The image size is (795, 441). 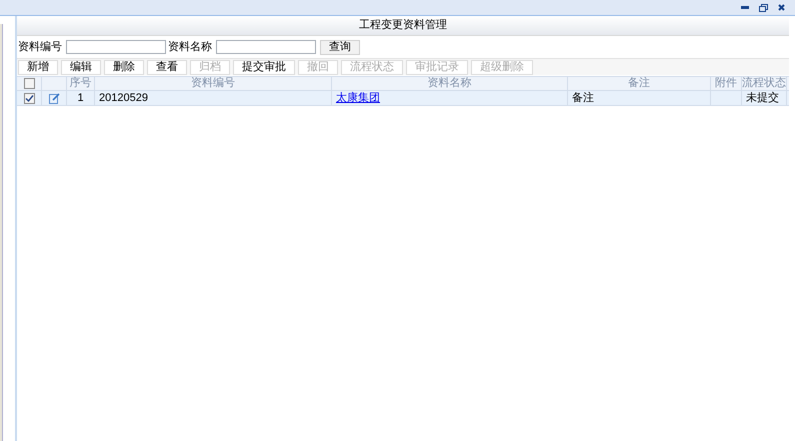 What do you see at coordinates (190, 47) in the screenshot?
I see `field-label: 资料名称` at bounding box center [190, 47].